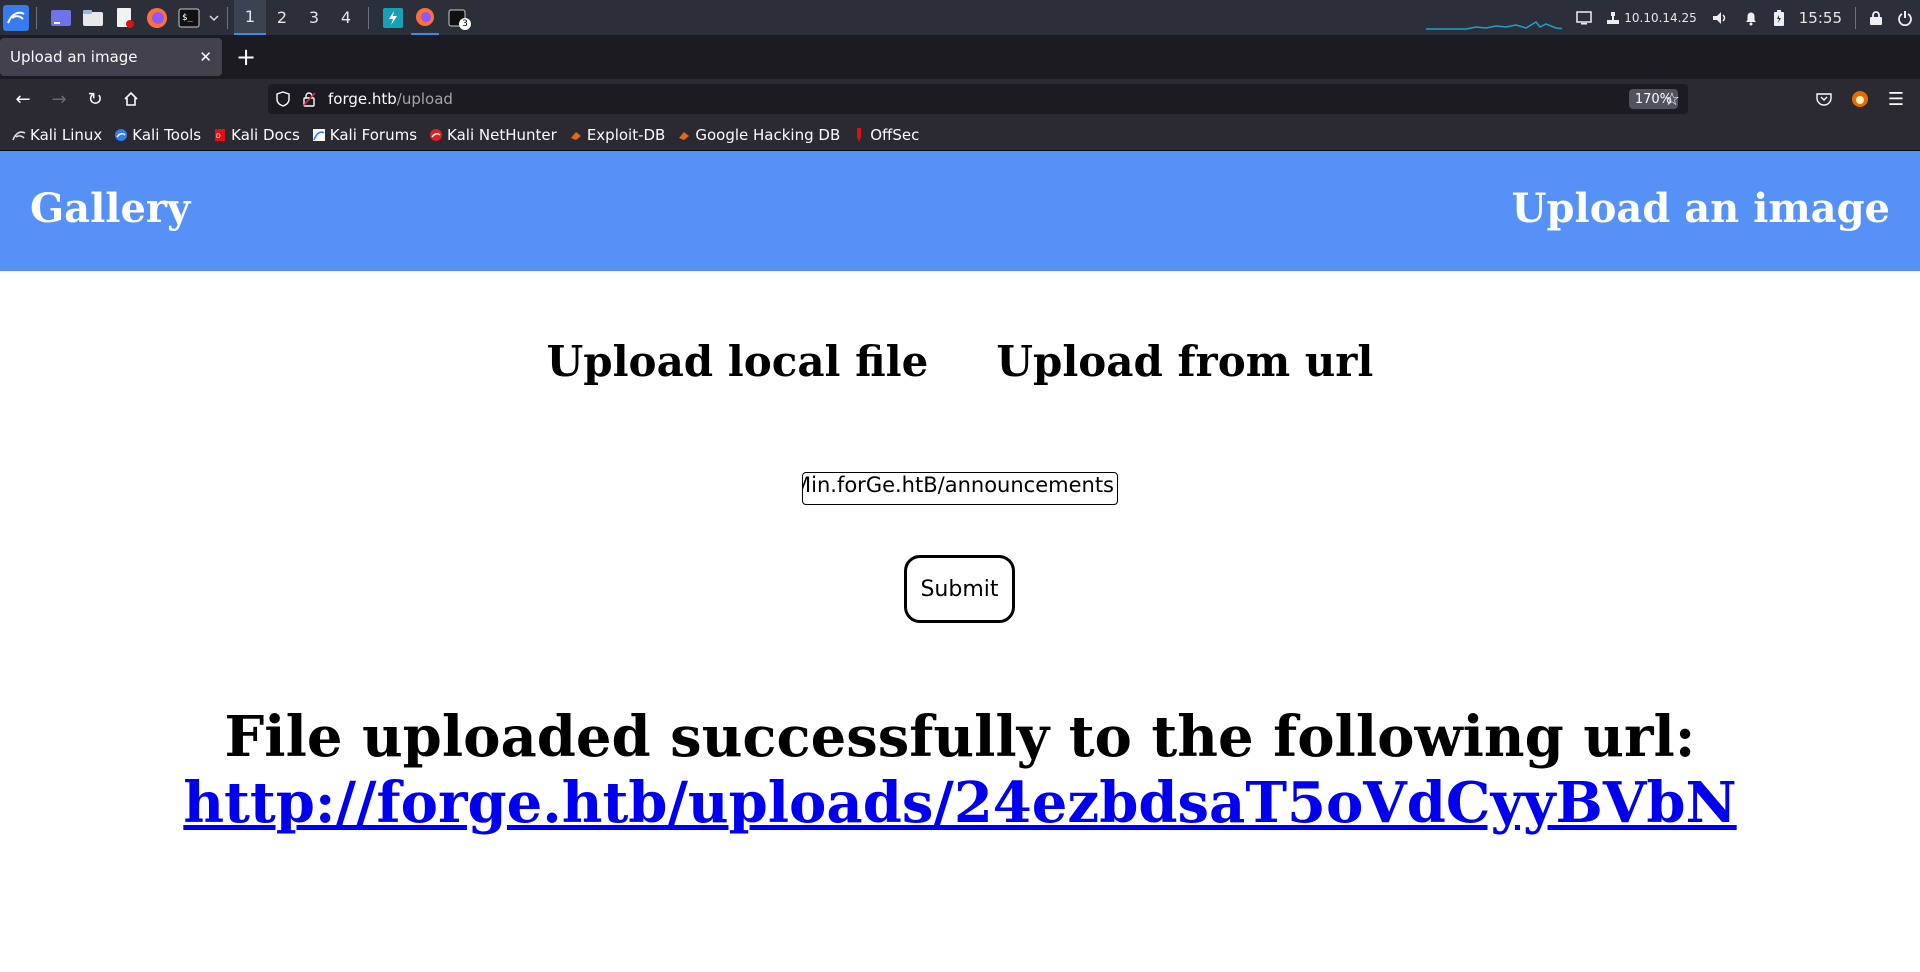 This screenshot has width=1920, height=972. I want to click on site-header: Gallery Upload an image, so click(960, 211).